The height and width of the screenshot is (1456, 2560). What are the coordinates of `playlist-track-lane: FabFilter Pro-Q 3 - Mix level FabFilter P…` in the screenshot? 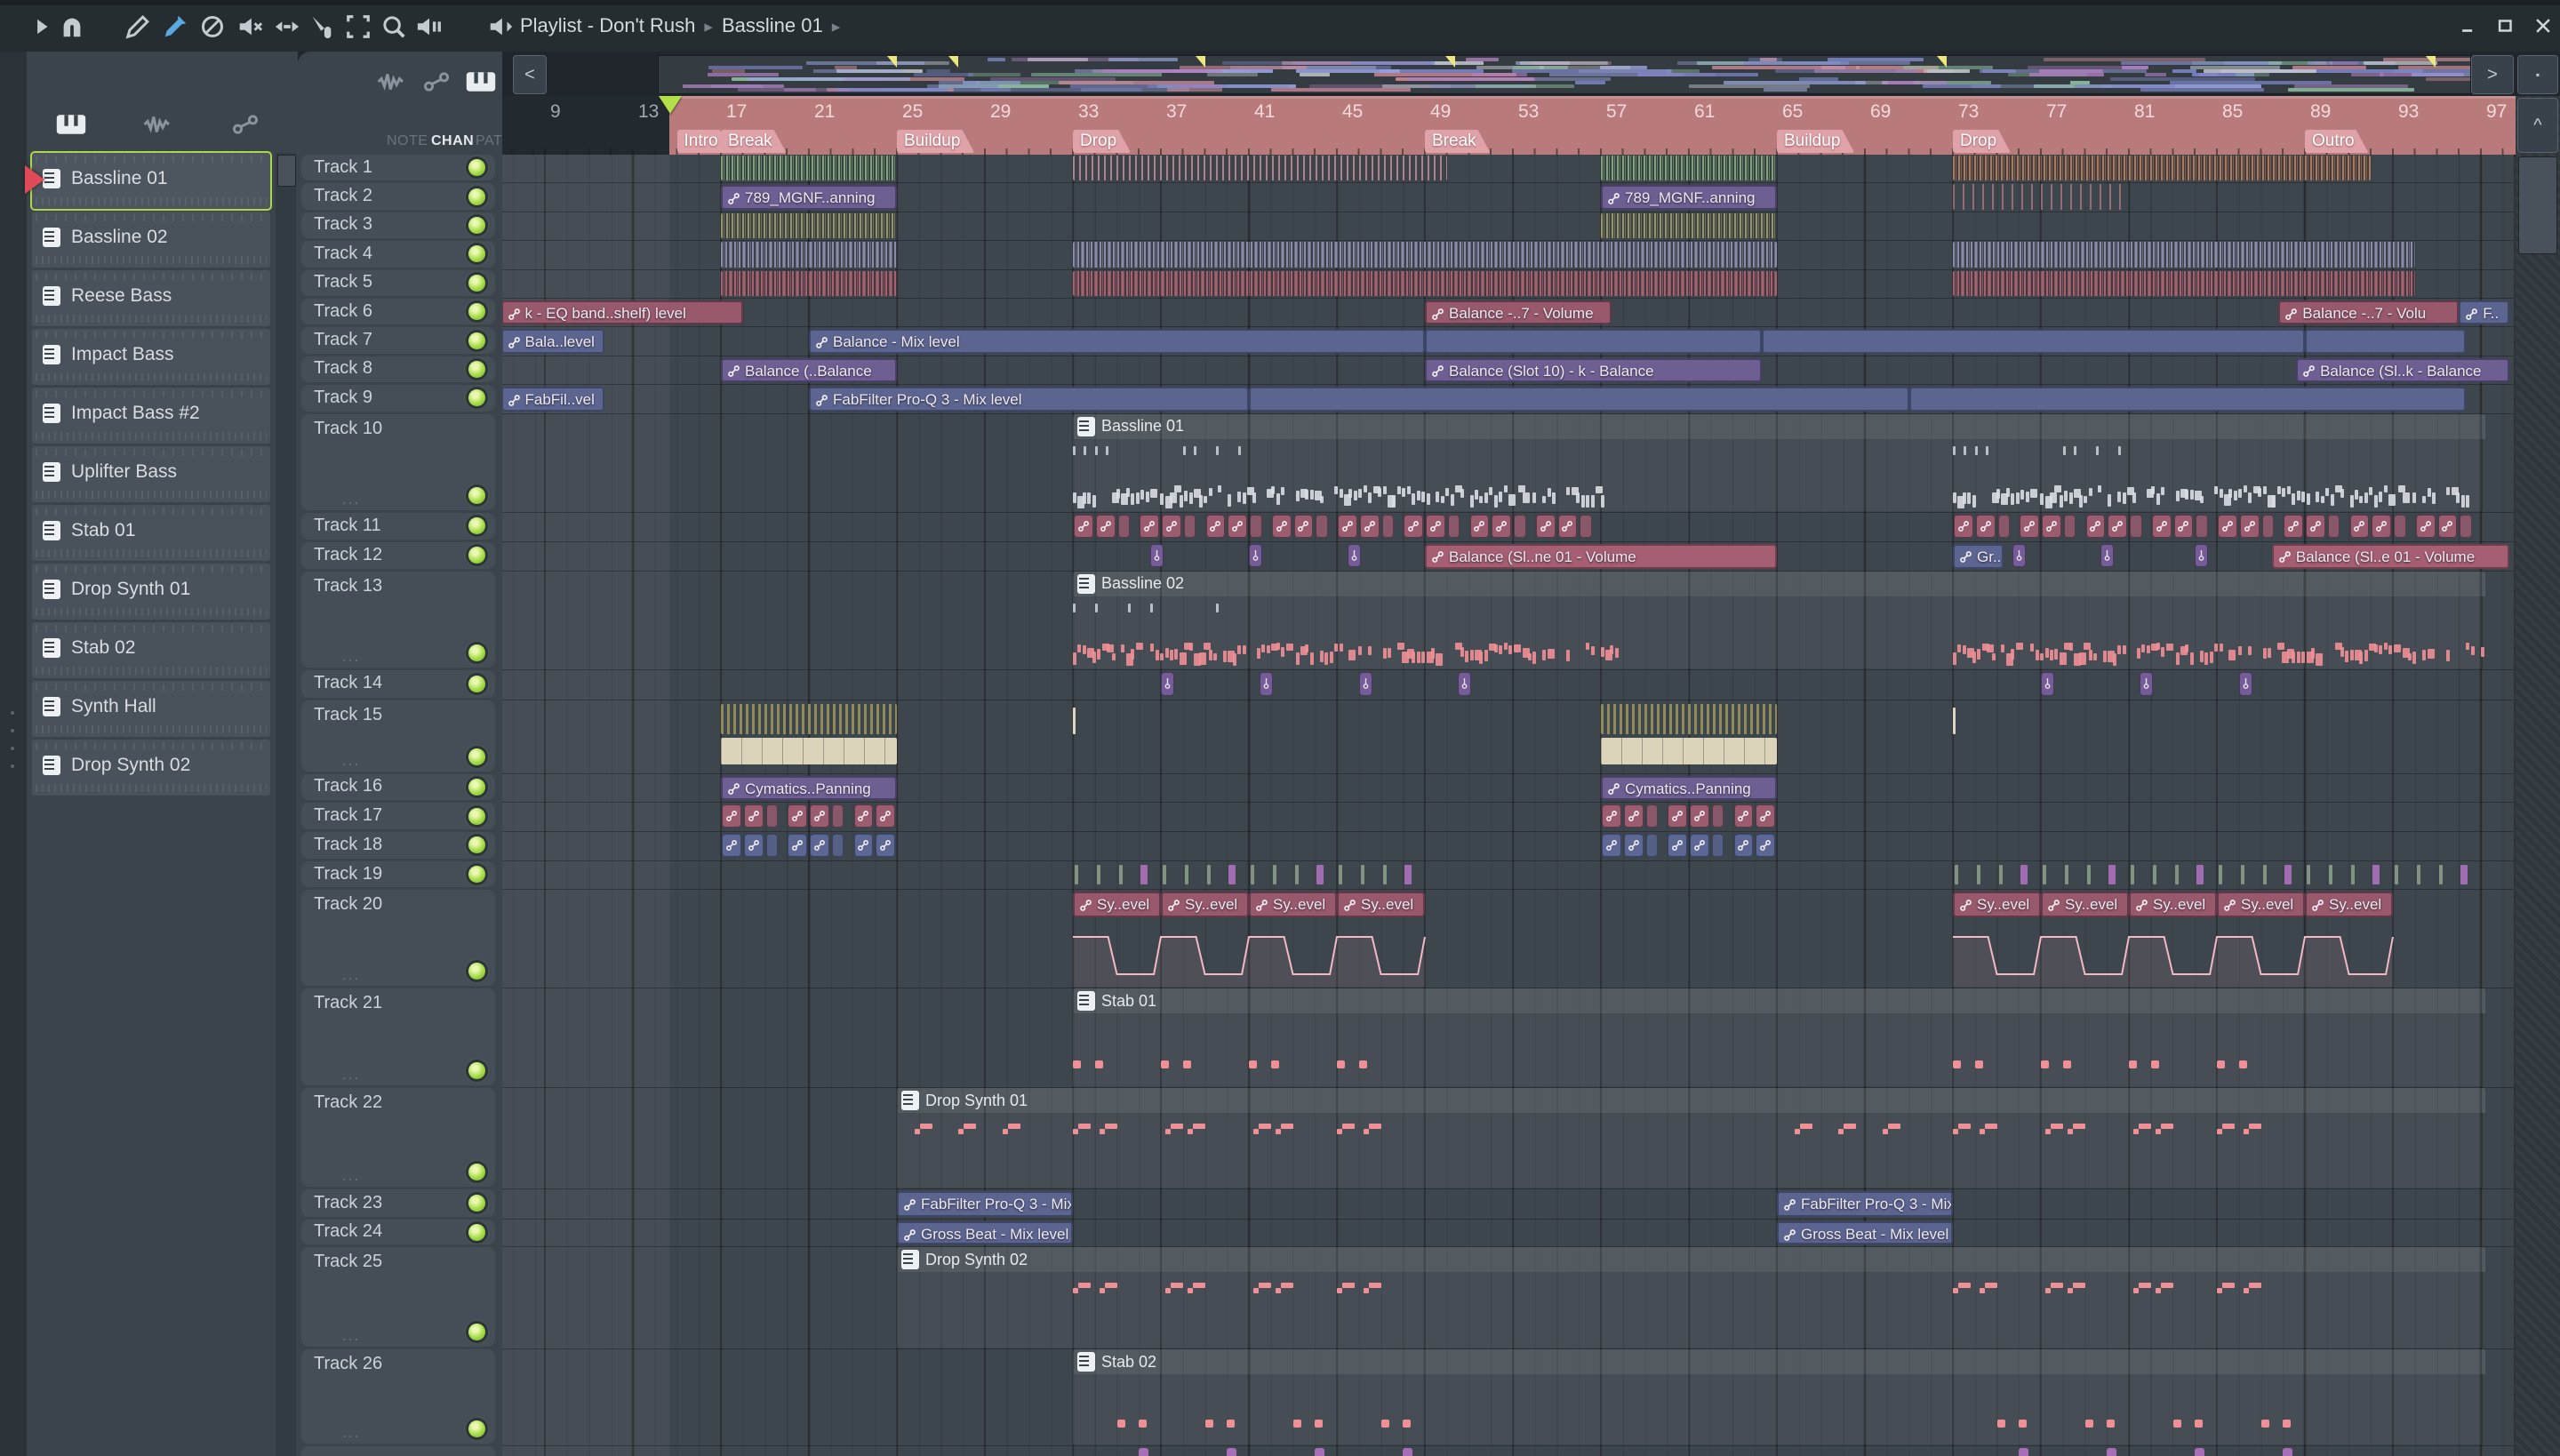 It's located at (1508, 1204).